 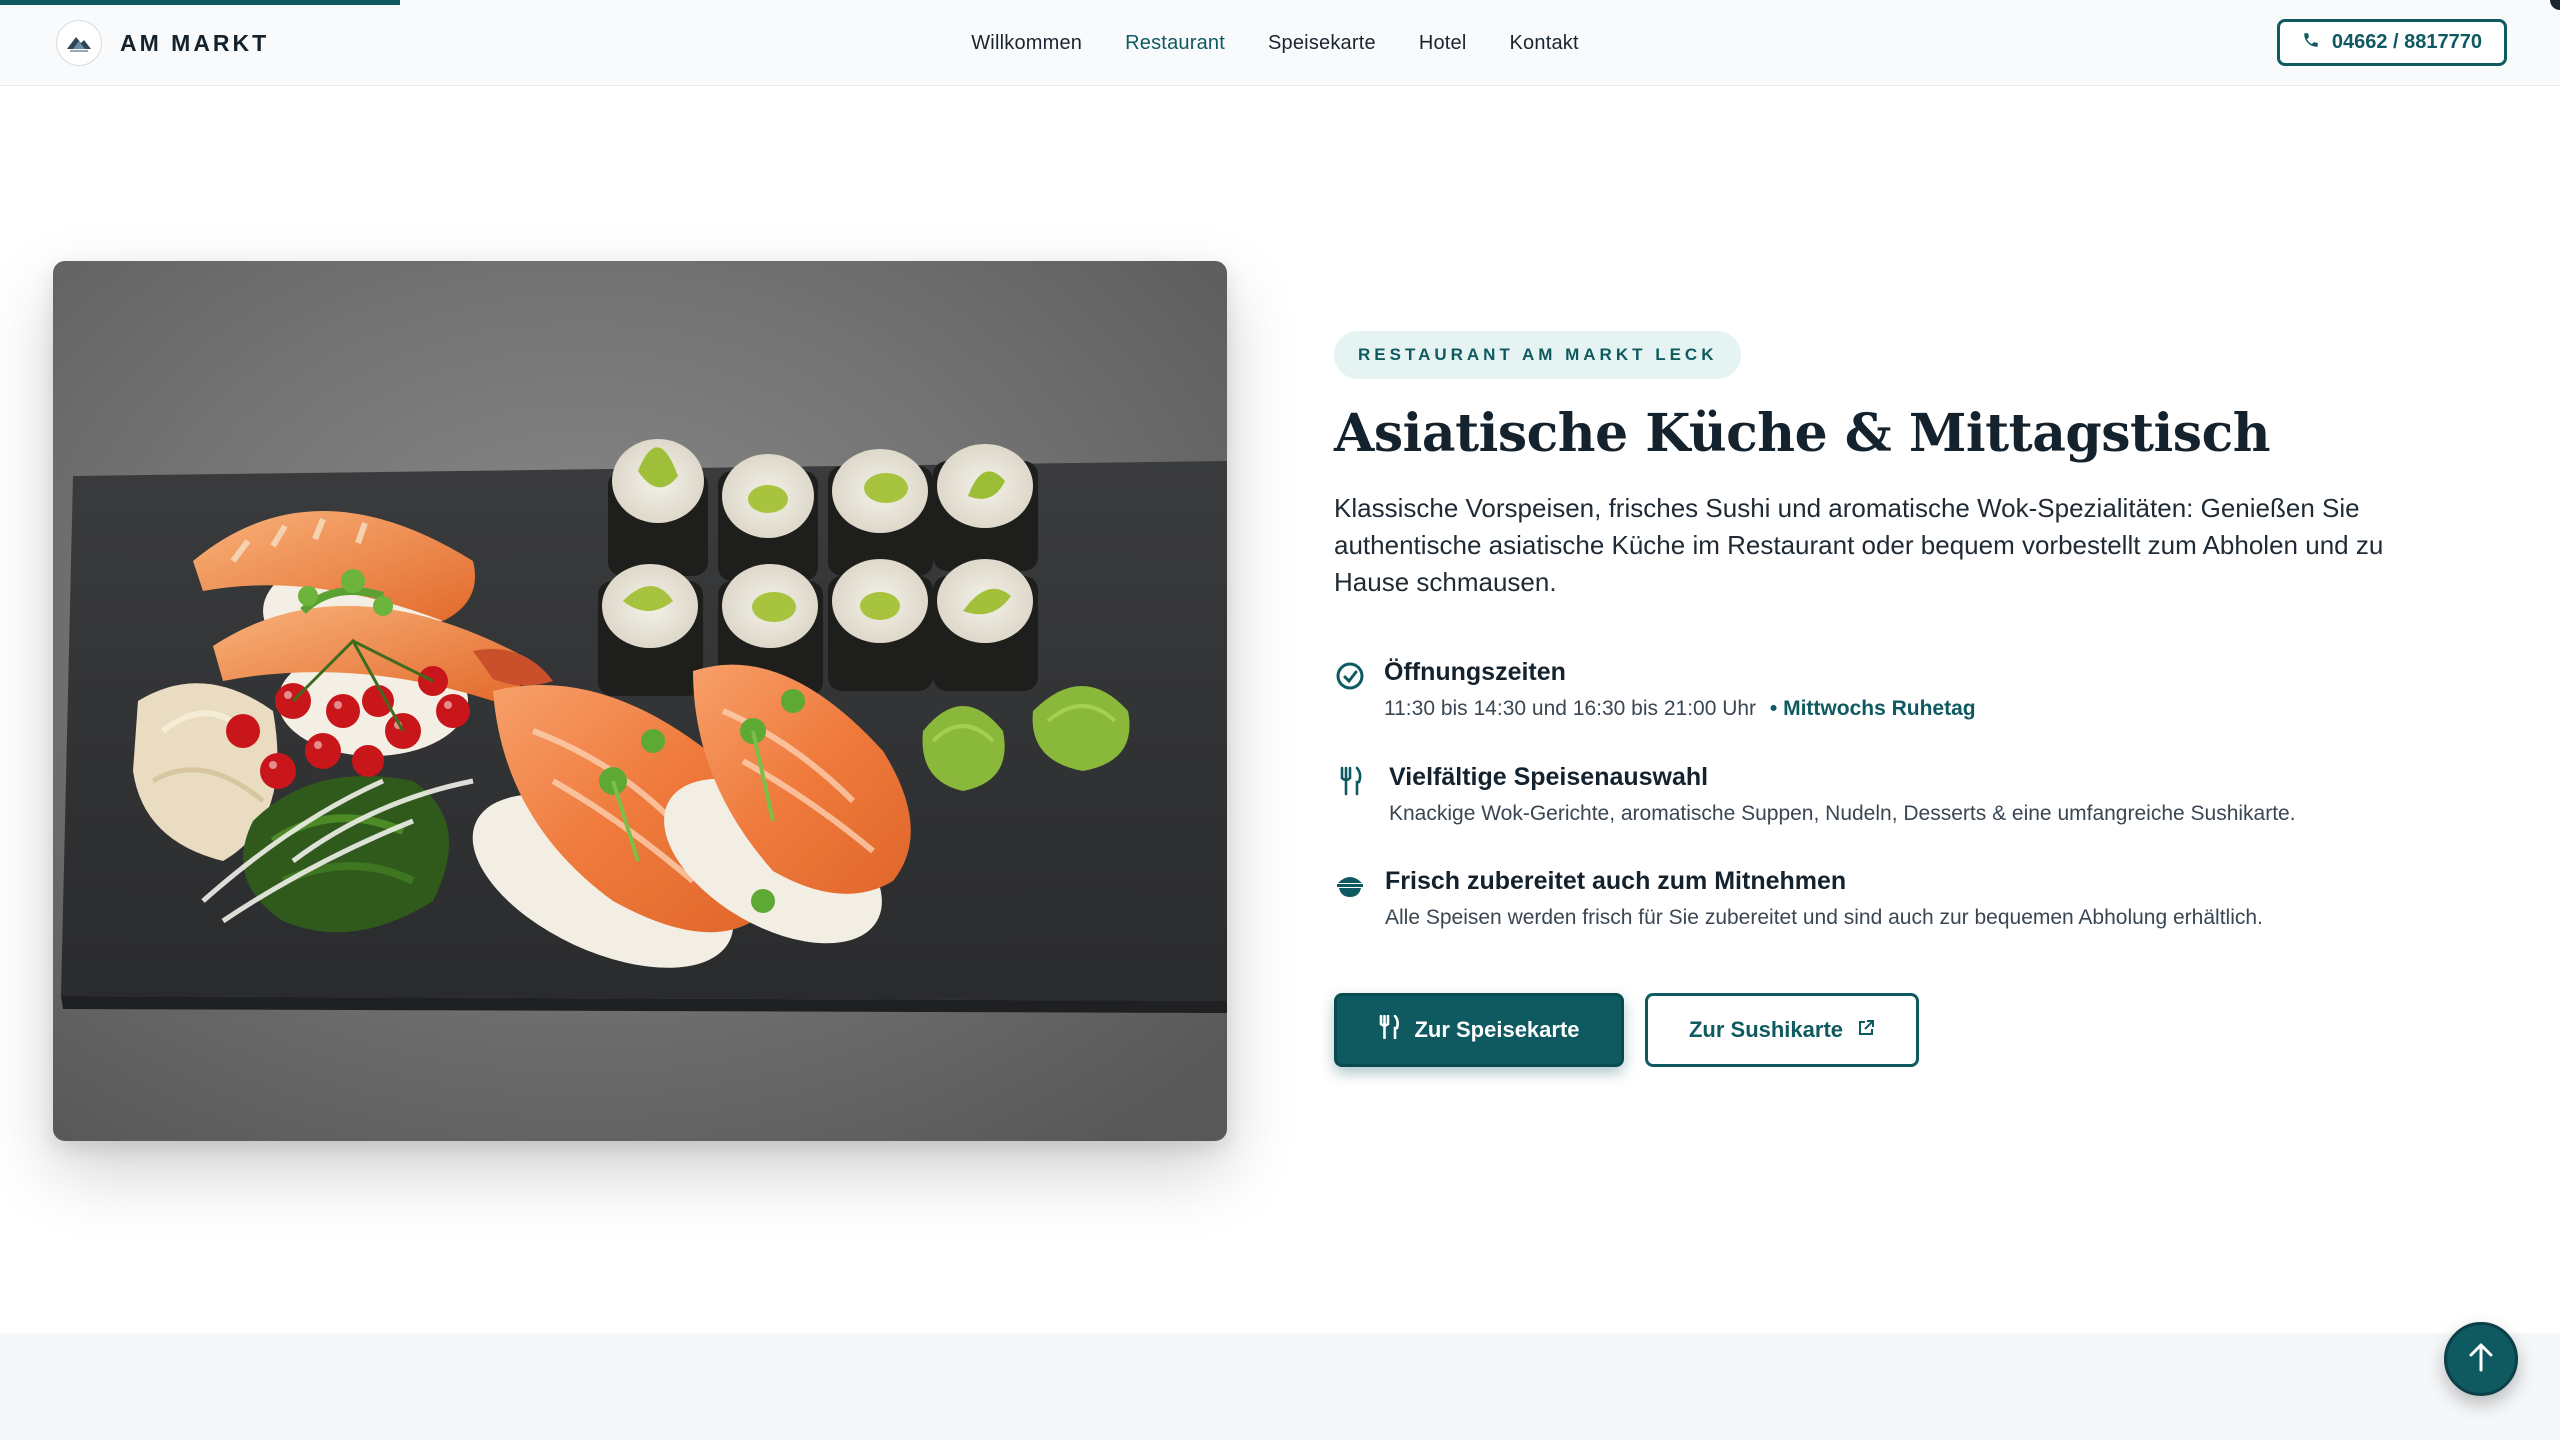 I want to click on nav-item-willkommen: Willkommen, so click(x=1026, y=43).